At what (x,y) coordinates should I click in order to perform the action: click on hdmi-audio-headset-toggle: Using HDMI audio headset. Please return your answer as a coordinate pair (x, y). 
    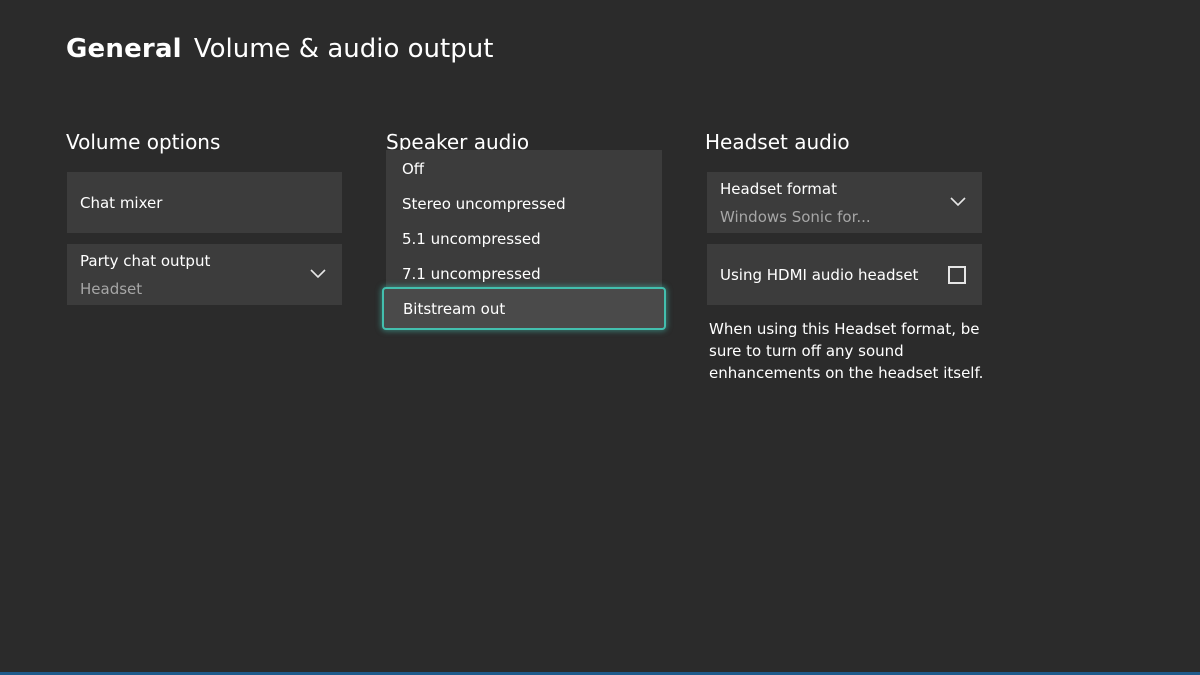
    Looking at the image, I should click on (844, 274).